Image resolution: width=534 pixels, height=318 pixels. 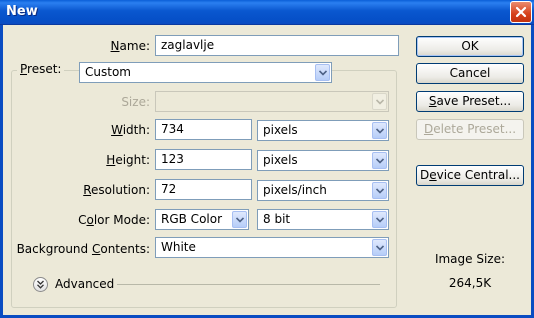 I want to click on preset-select: Custom, so click(x=205, y=72).